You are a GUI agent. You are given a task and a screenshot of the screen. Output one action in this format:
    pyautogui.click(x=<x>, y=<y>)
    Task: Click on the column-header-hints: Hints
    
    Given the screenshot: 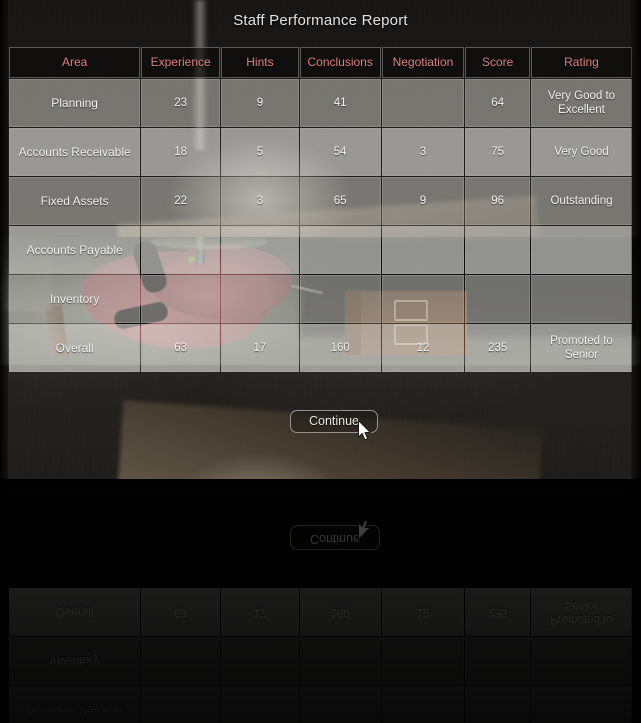 What is the action you would take?
    pyautogui.click(x=260, y=62)
    